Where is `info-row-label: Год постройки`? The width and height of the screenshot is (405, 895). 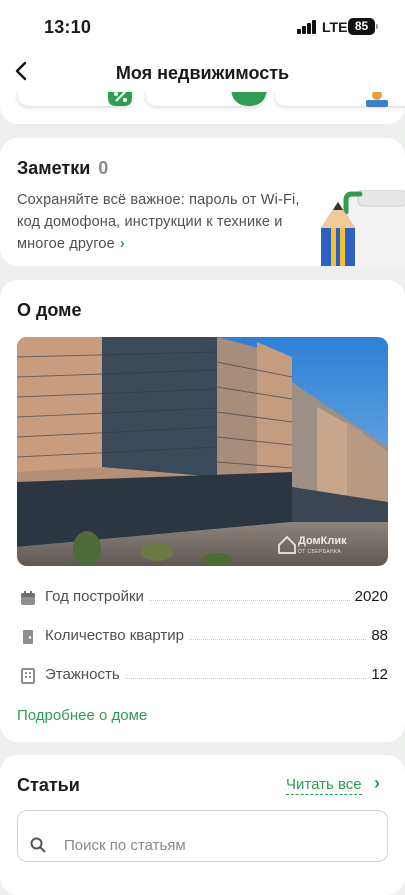 info-row-label: Год постройки is located at coordinates (97, 596).